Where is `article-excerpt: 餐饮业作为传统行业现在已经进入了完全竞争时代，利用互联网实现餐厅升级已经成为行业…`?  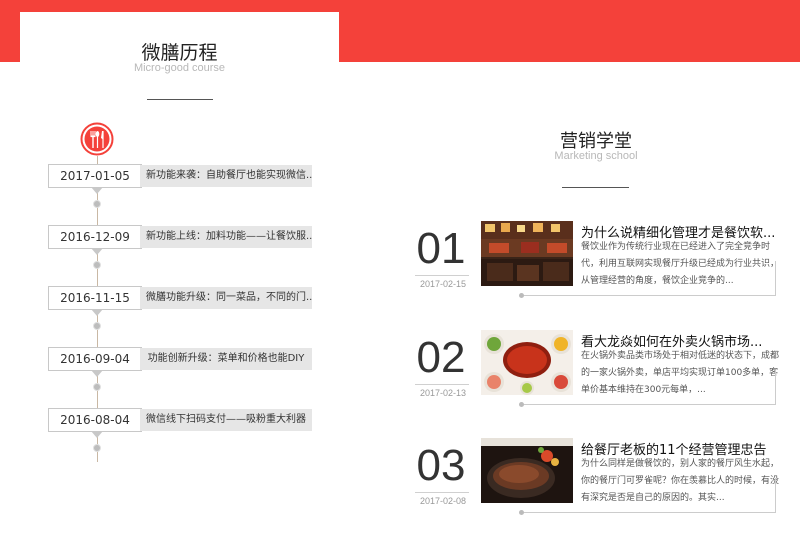
article-excerpt: 餐饮业作为传统行业现在已经进入了完全竞争时代，利用互联网实现餐厅升级已经成为行业… is located at coordinates (680, 264).